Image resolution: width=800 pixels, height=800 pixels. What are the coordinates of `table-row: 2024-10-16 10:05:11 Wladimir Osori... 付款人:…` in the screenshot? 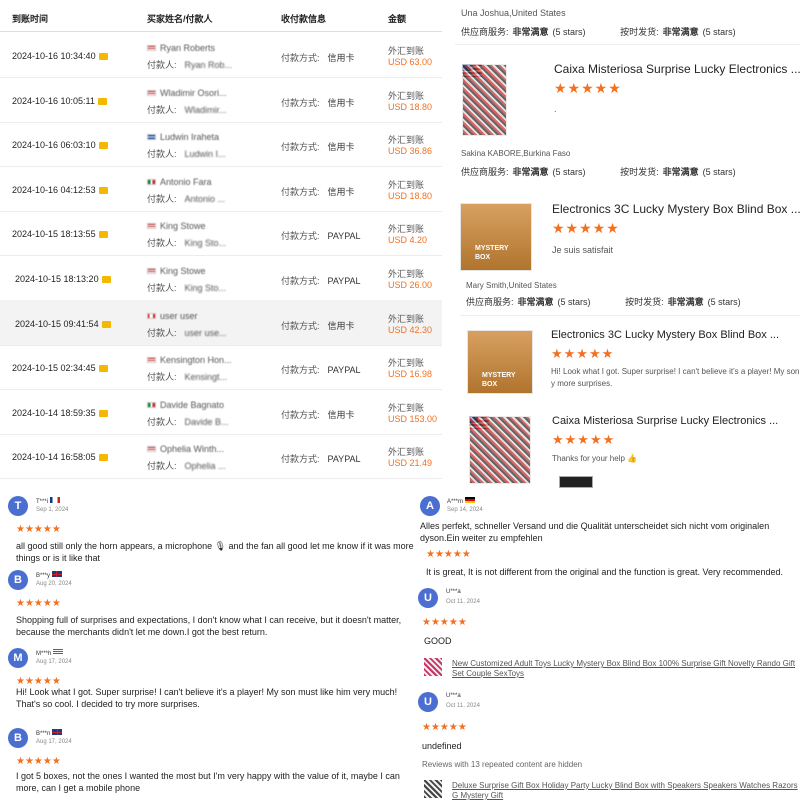 It's located at (221, 100).